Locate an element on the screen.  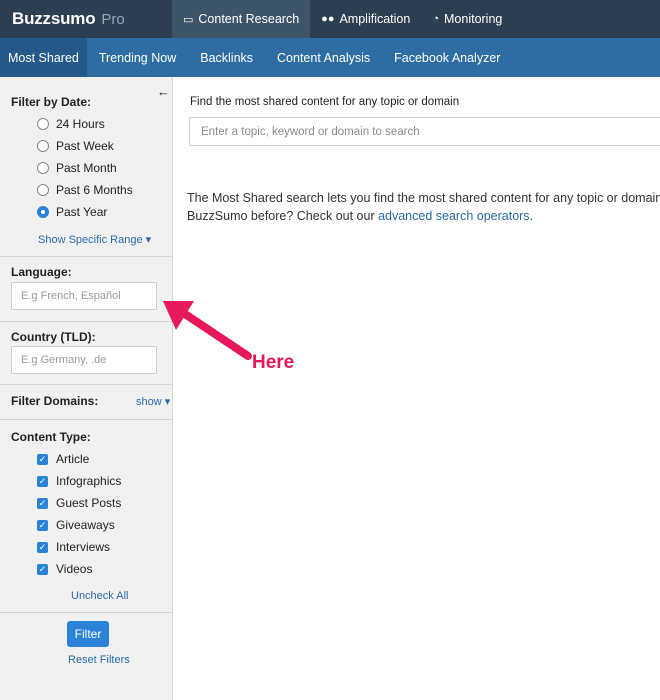
show-specific-range-link: Show Specific Range ▾ is located at coordinates (94, 239).